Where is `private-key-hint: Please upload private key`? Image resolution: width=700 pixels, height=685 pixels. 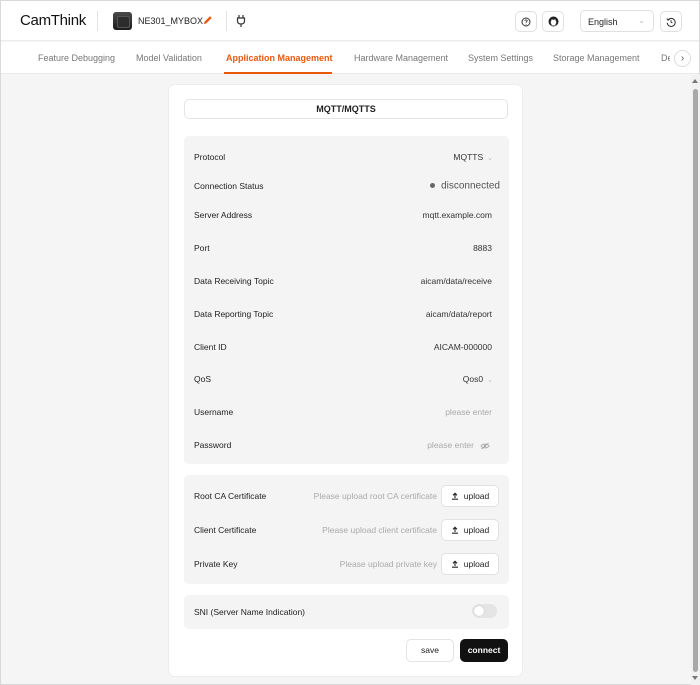
private-key-hint: Please upload private key is located at coordinates (388, 564).